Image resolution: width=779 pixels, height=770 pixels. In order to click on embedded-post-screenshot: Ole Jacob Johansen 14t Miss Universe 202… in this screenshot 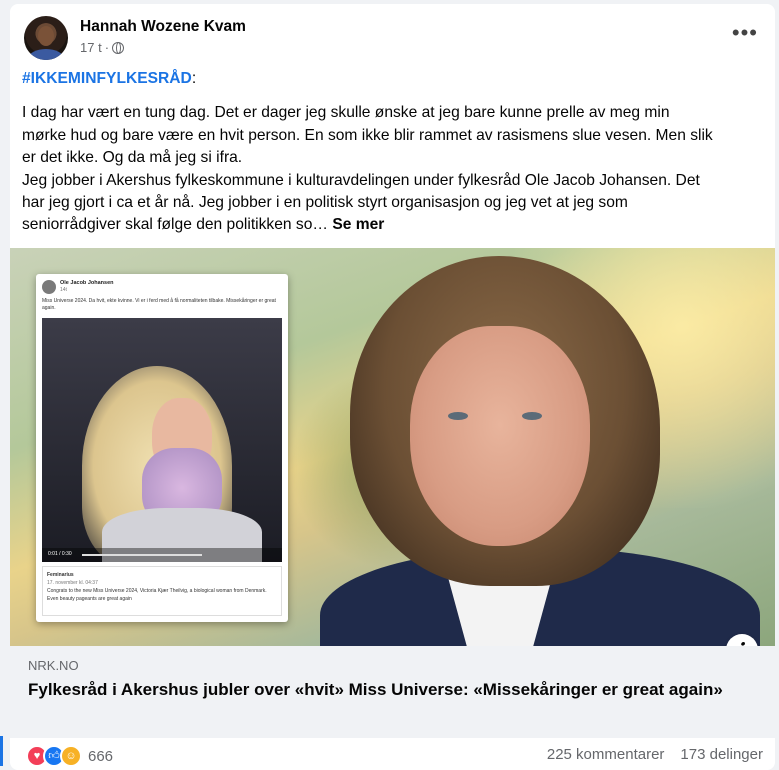, I will do `click(162, 448)`.